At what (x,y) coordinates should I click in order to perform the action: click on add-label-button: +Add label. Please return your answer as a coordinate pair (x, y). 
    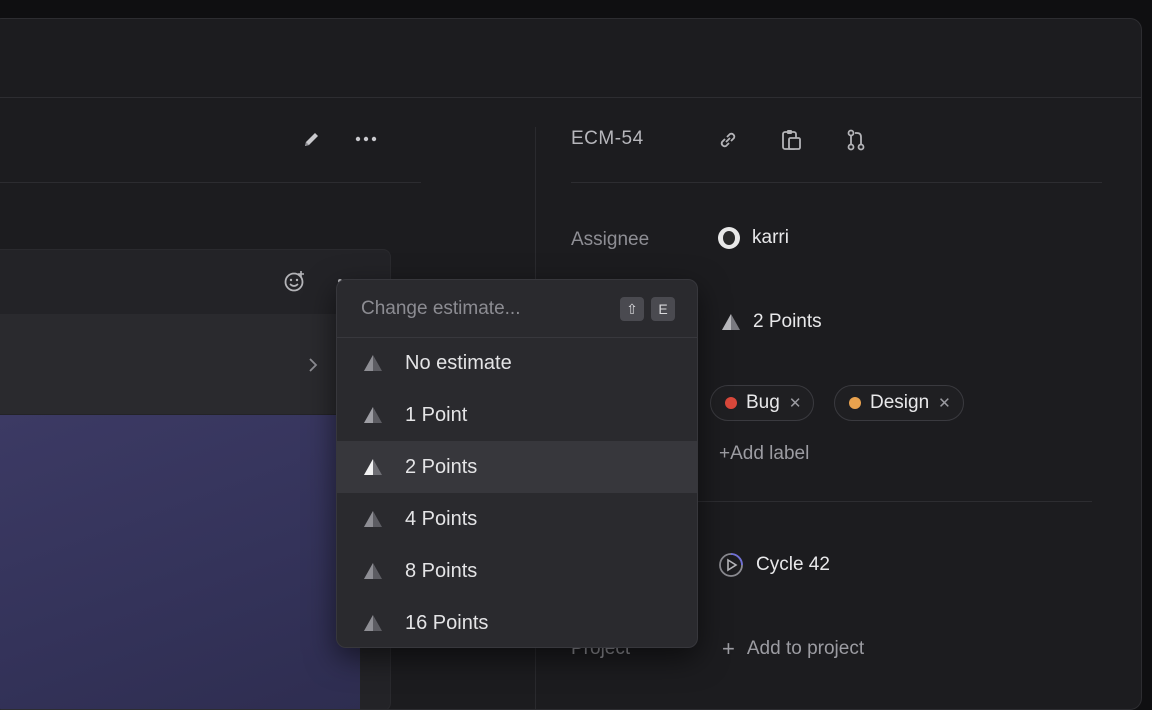
    Looking at the image, I should click on (764, 454).